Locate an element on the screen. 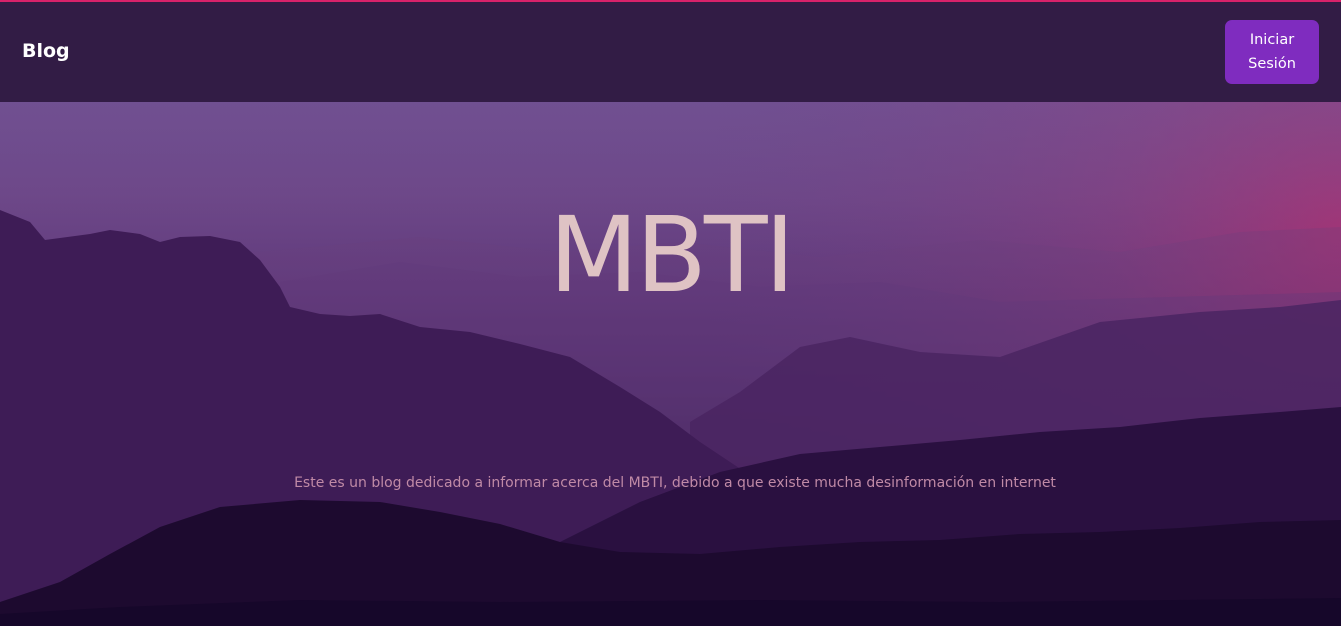  top-accent-line is located at coordinates (670, 1).